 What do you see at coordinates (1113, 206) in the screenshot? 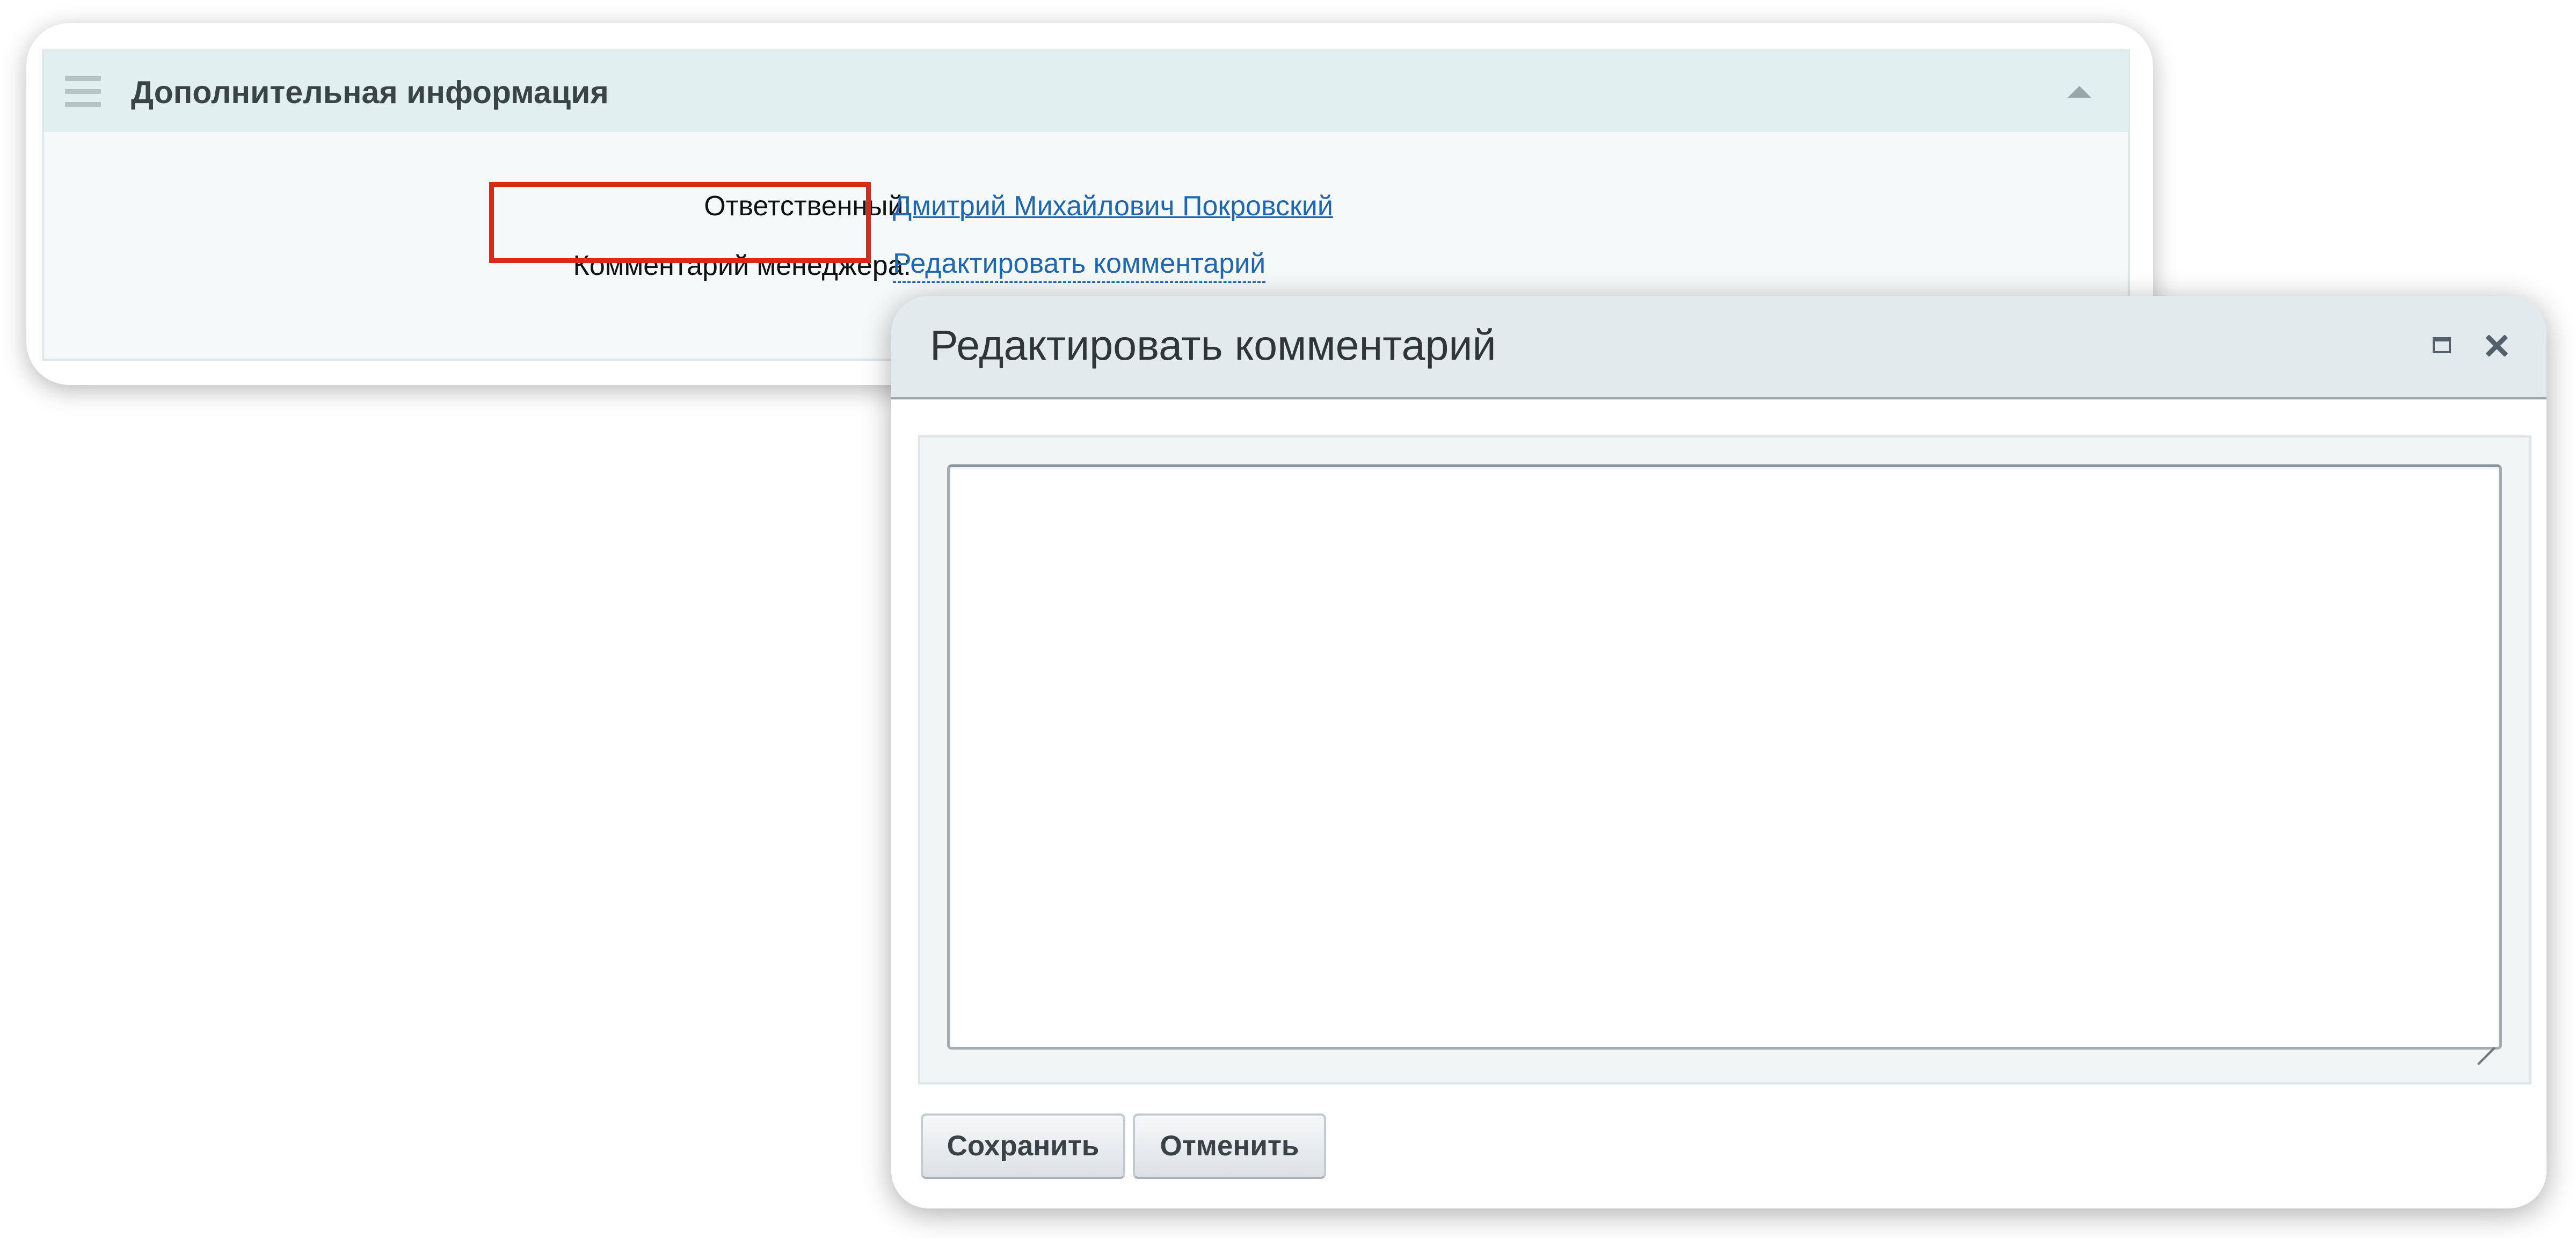
I see `responsible-link: Дмитрий Михайлович Покровский` at bounding box center [1113, 206].